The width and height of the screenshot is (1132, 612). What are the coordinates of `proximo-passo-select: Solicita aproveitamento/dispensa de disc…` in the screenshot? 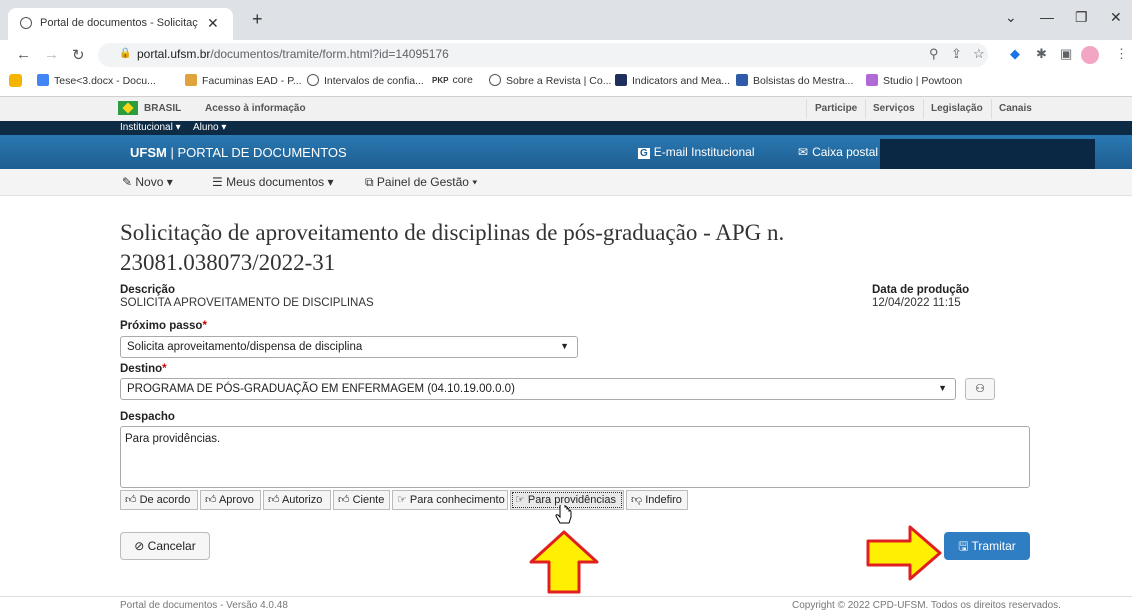 It's located at (349, 347).